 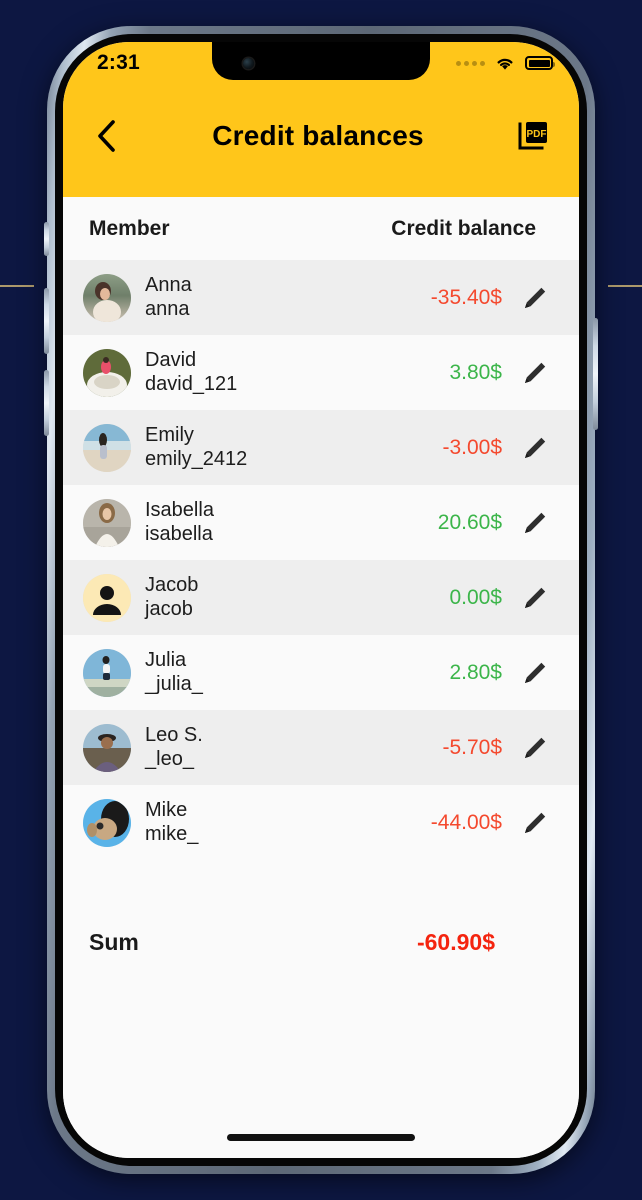 I want to click on member-balance: 2.80$, so click(x=475, y=672).